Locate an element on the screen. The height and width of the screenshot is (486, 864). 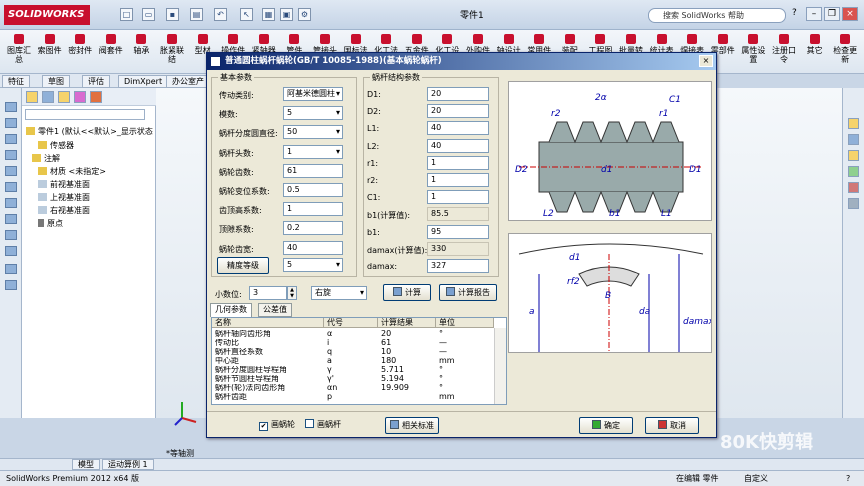
options-icon: ⚙ is located at coordinates (304, 14).